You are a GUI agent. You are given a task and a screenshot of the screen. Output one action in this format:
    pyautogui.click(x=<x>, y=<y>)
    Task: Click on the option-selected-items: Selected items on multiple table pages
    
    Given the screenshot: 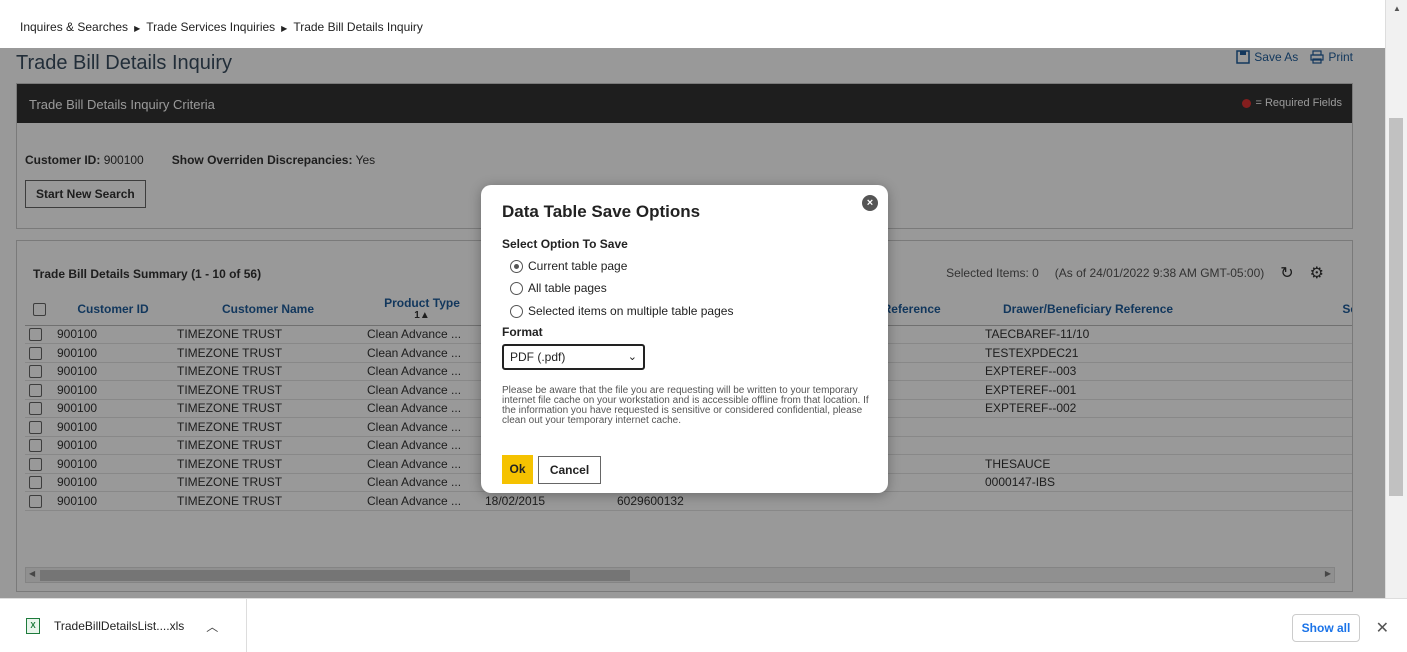 What is the action you would take?
    pyautogui.click(x=621, y=311)
    